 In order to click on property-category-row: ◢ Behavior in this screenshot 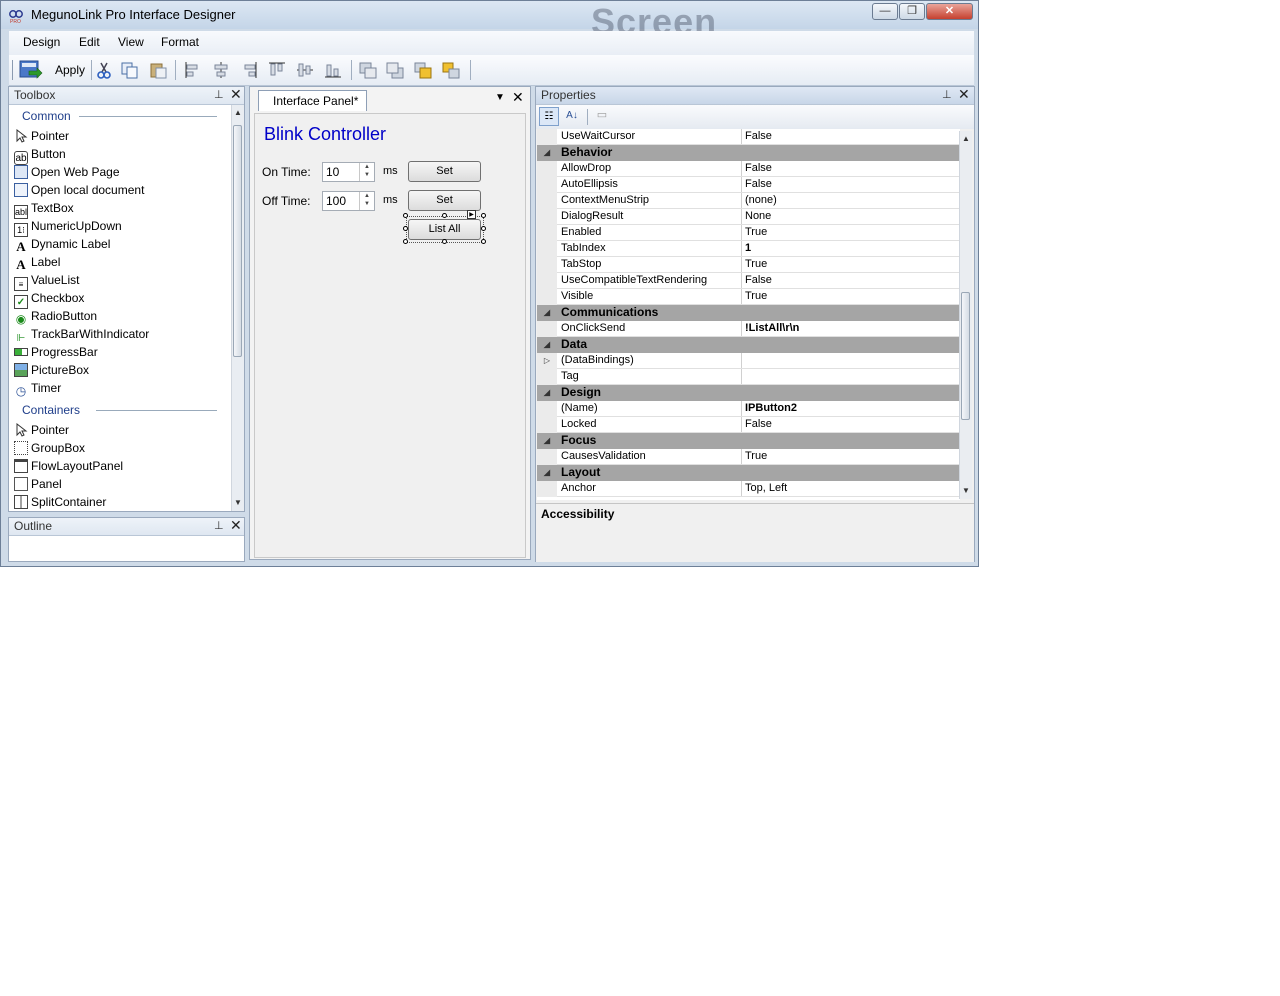, I will do `click(748, 153)`.